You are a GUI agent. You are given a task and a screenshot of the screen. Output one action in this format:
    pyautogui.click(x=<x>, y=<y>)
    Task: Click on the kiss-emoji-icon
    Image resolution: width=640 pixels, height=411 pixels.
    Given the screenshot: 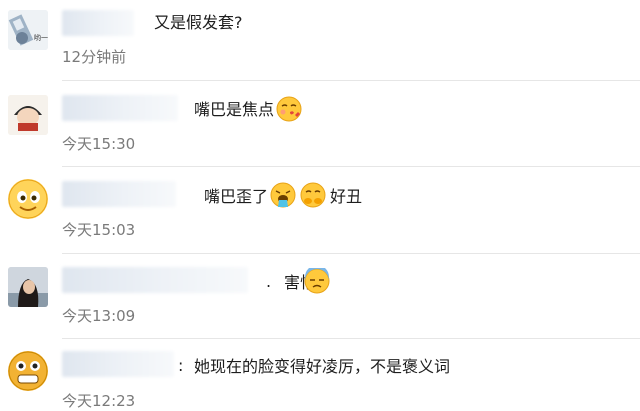 What is the action you would take?
    pyautogui.click(x=289, y=109)
    